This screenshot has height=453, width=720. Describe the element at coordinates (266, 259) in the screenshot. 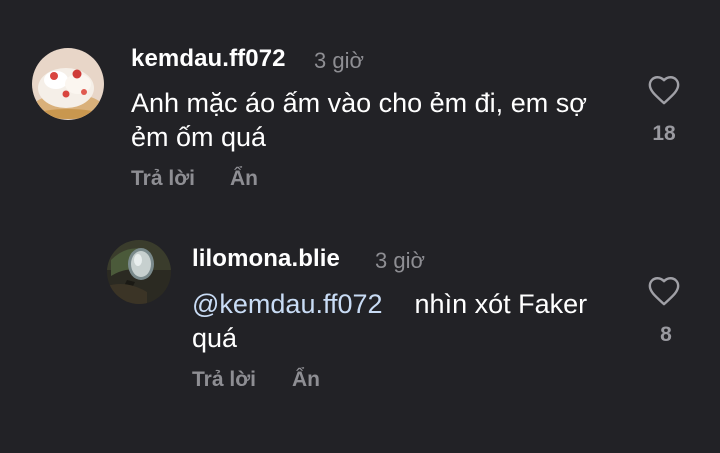

I see `username: lilomona.blie` at that location.